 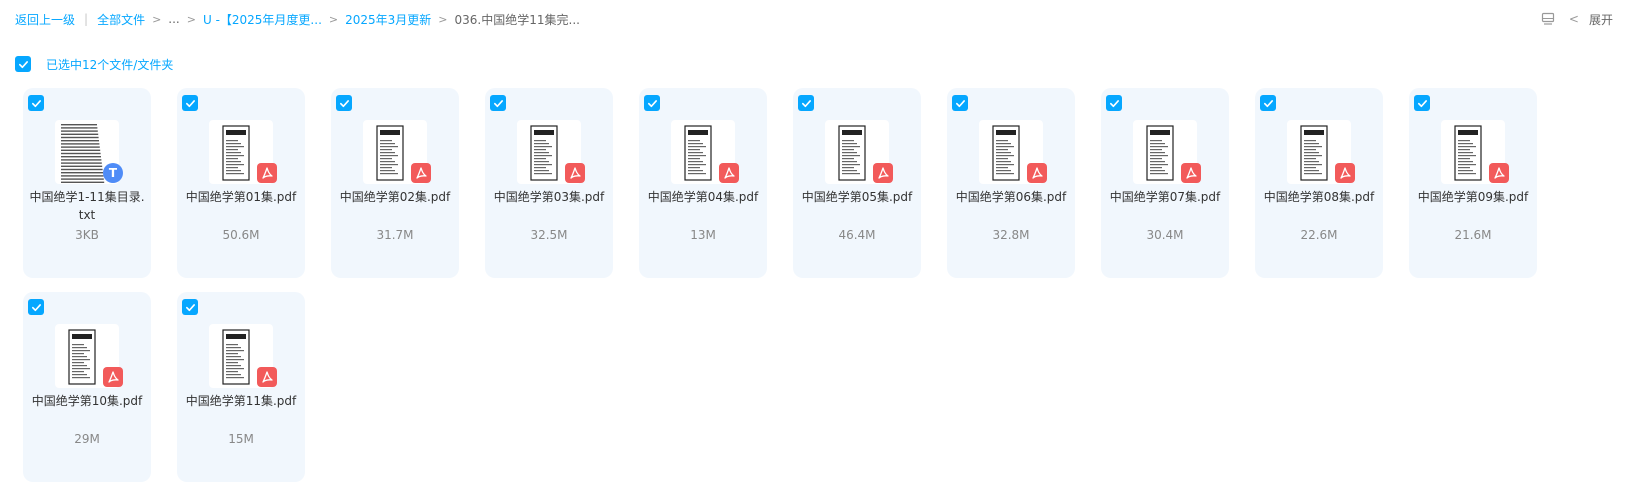 What do you see at coordinates (1473, 197) in the screenshot?
I see `file-name: 中国绝学第09集.pdf` at bounding box center [1473, 197].